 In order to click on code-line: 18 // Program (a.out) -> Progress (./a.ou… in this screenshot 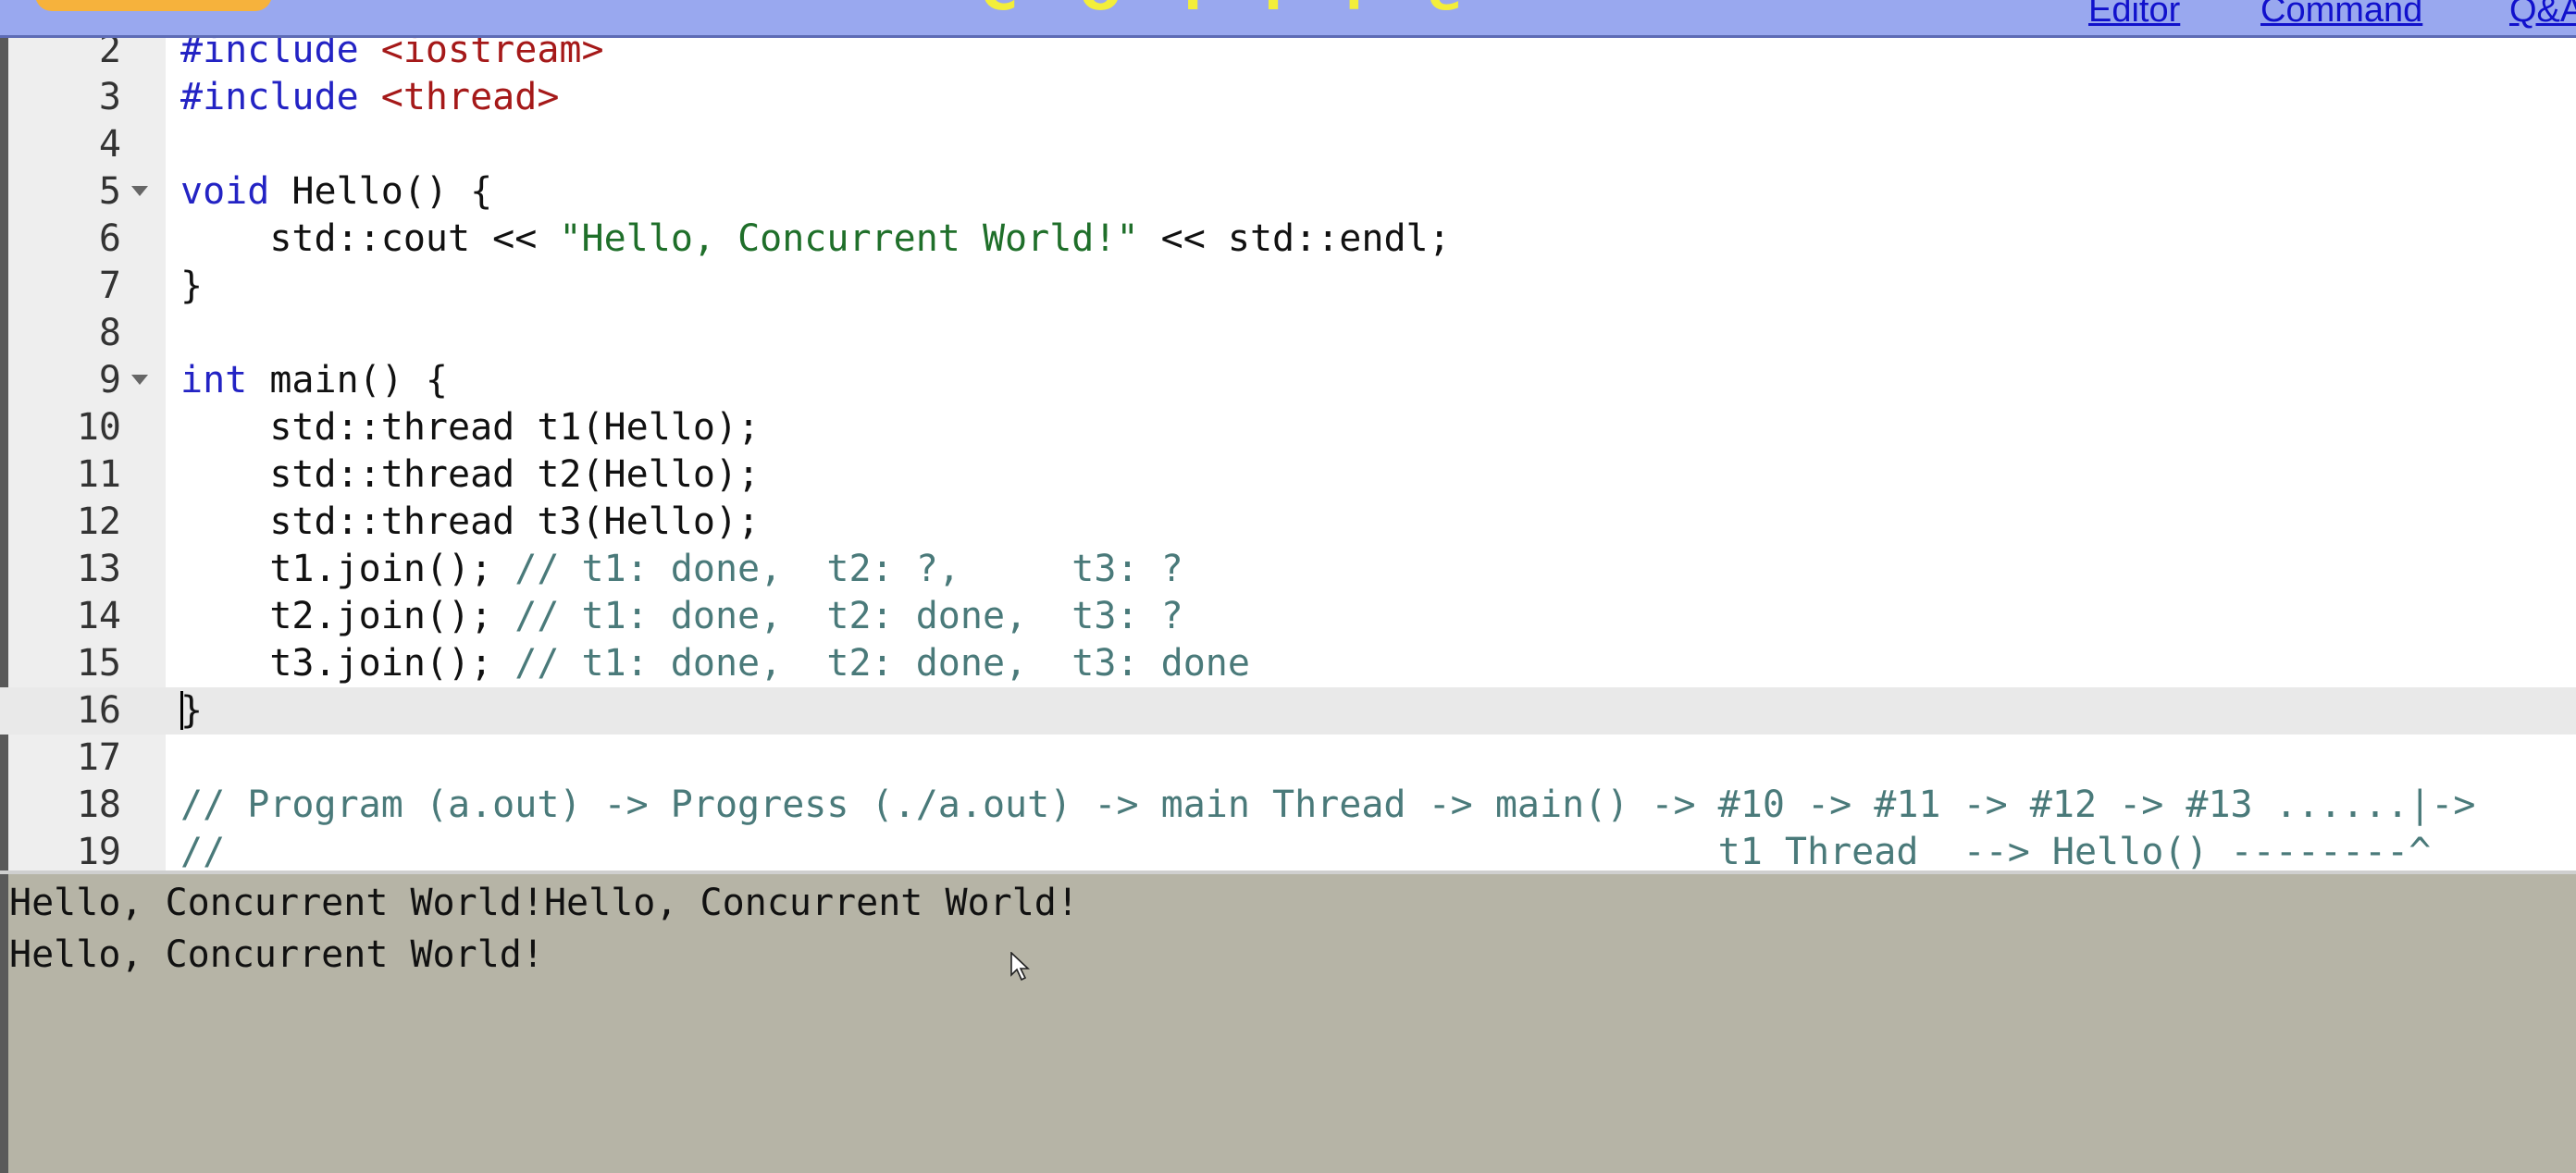, I will do `click(1288, 806)`.